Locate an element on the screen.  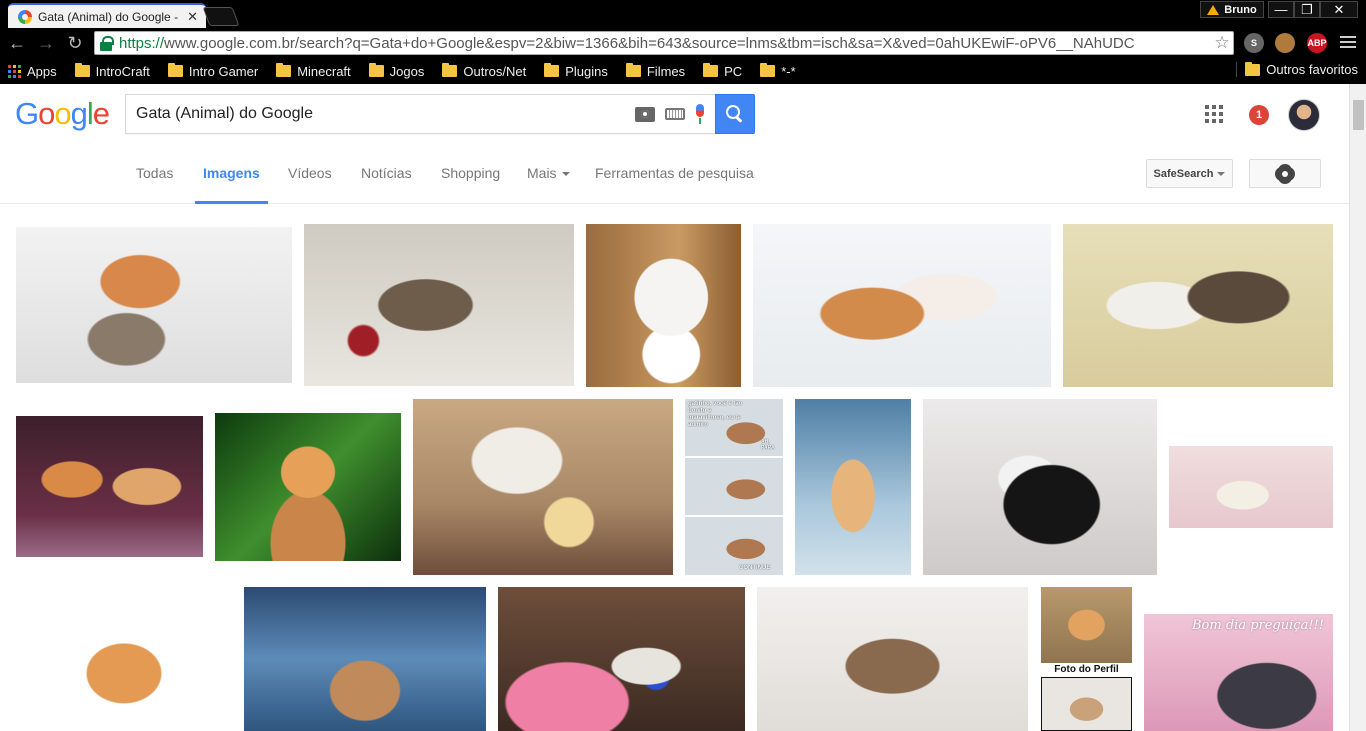
safesearch-label: SafeSearch is located at coordinates (1183, 173).